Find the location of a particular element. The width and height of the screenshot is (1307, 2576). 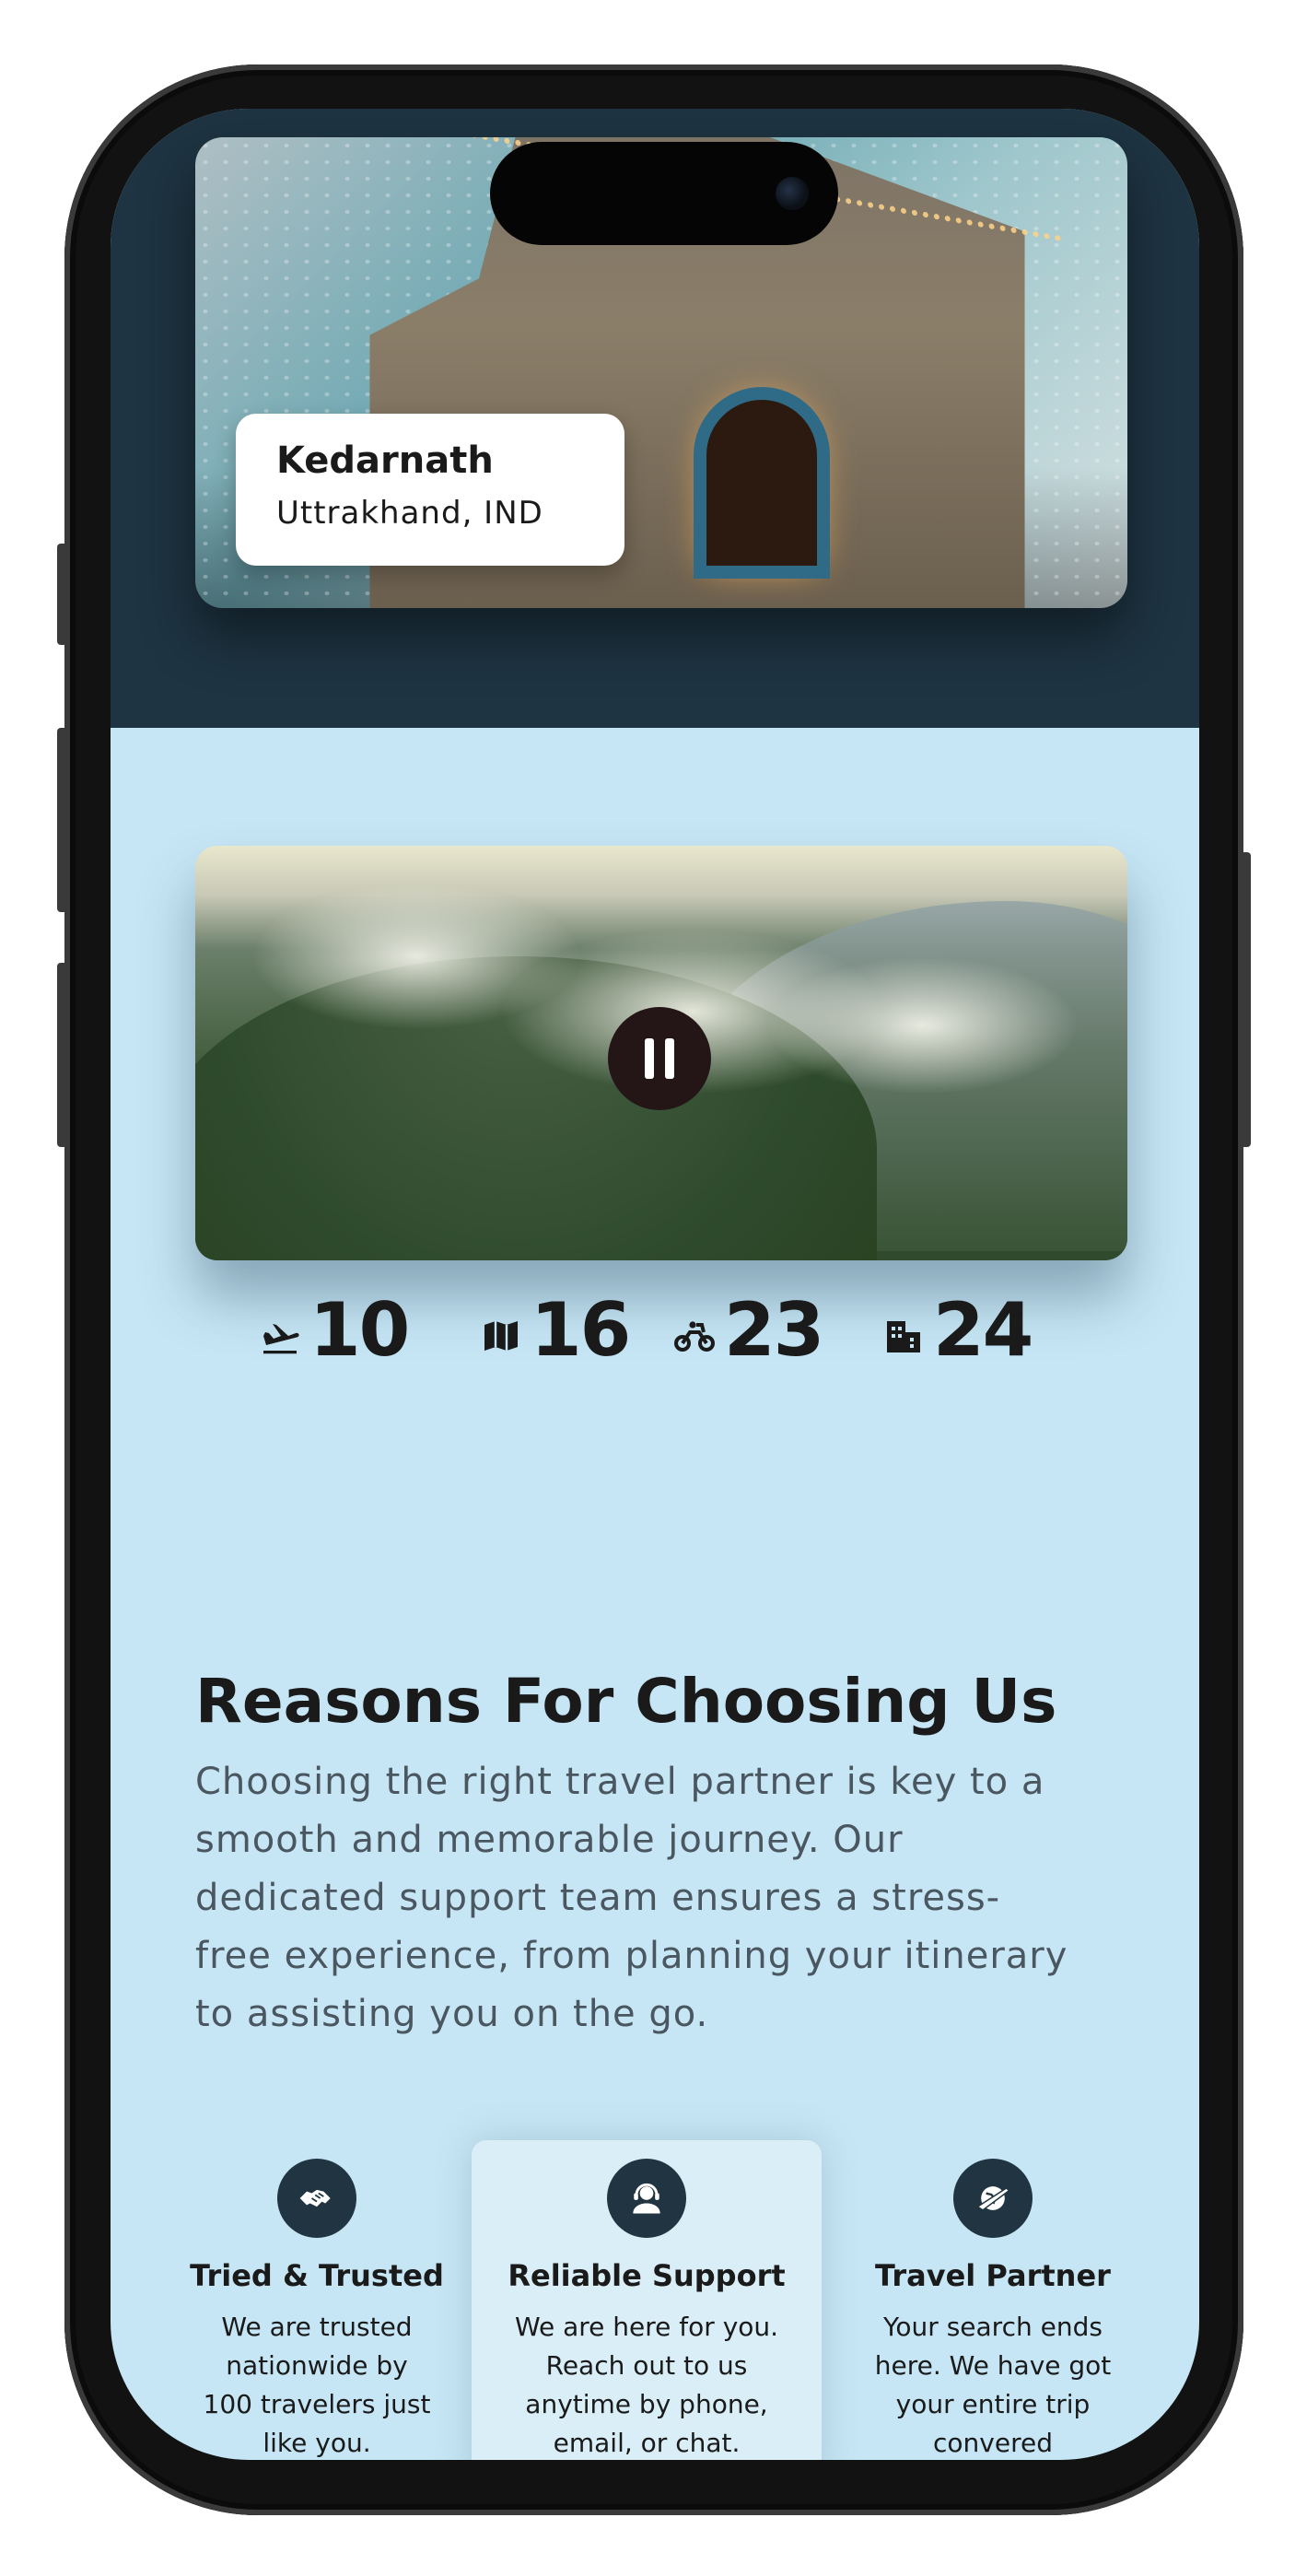

feature-title: Travel Partner is located at coordinates (993, 2275).